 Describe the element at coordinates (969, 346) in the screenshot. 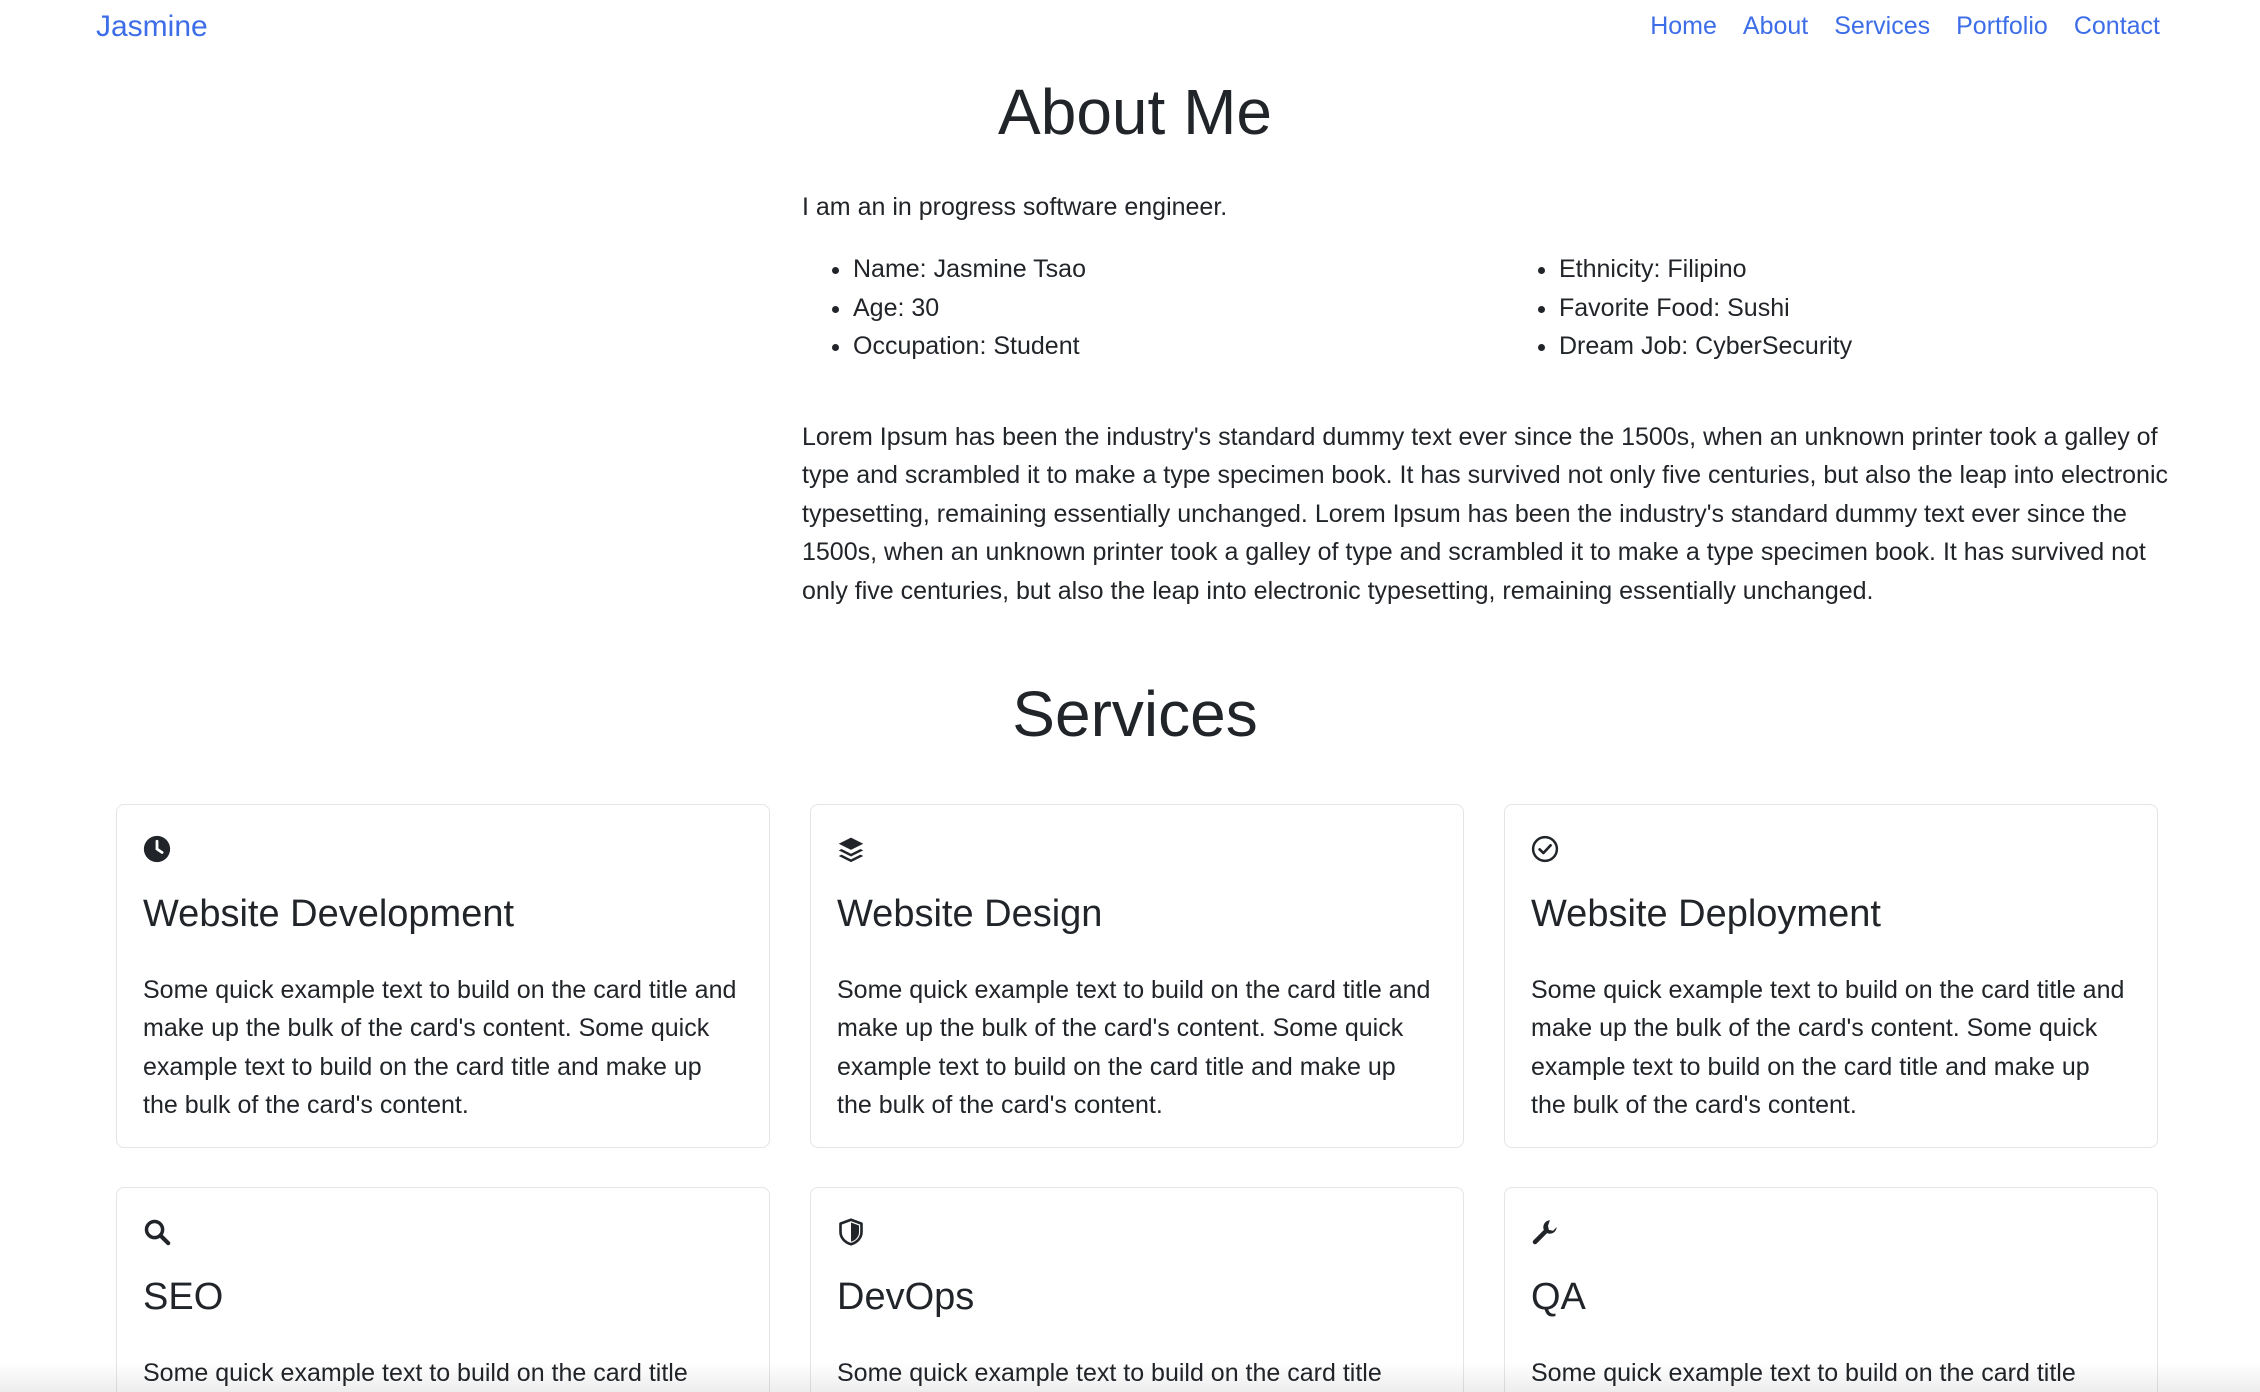

I see `fact-occupation: Occupation: Student` at that location.